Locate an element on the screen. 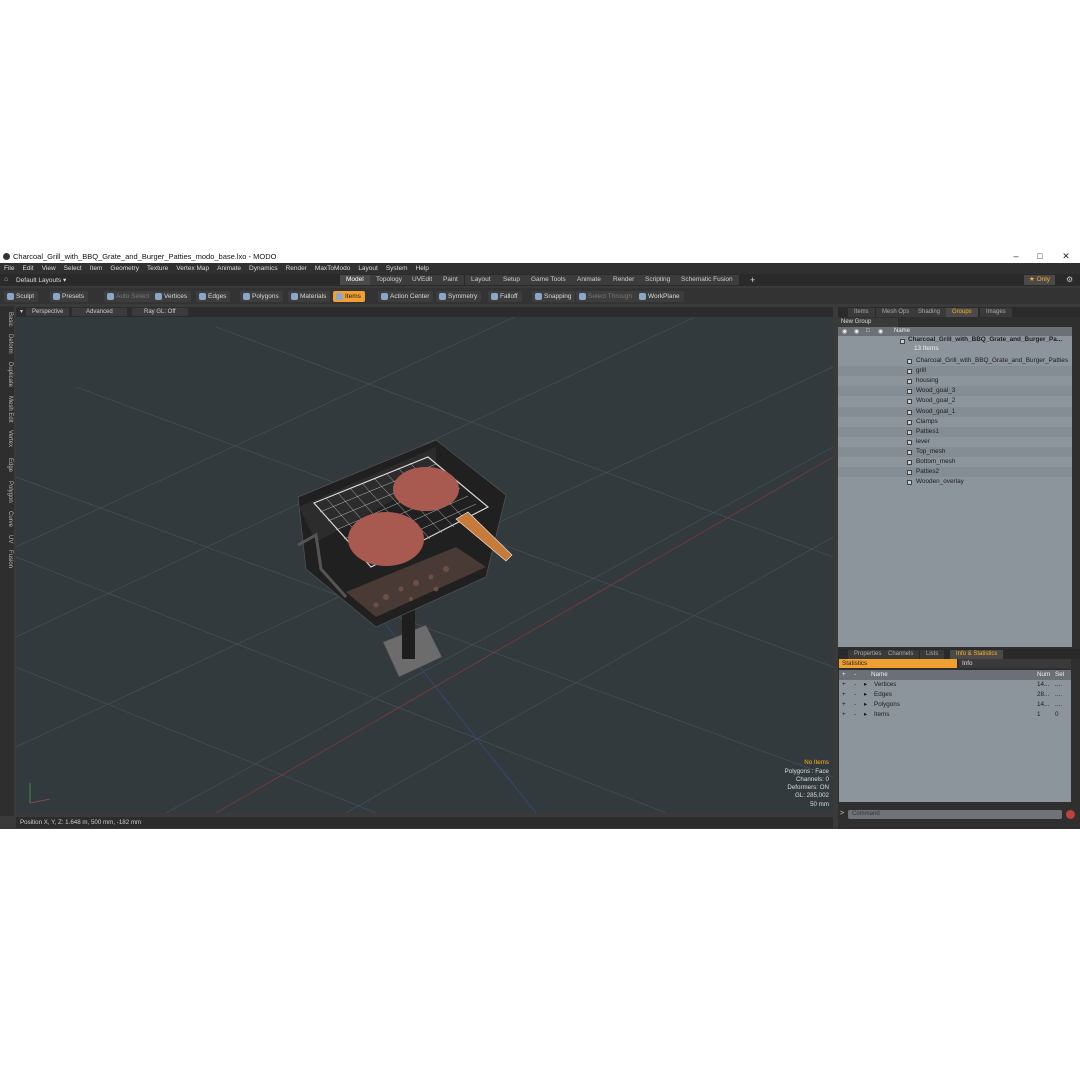  add-tab-icon: + is located at coordinates (752, 280).